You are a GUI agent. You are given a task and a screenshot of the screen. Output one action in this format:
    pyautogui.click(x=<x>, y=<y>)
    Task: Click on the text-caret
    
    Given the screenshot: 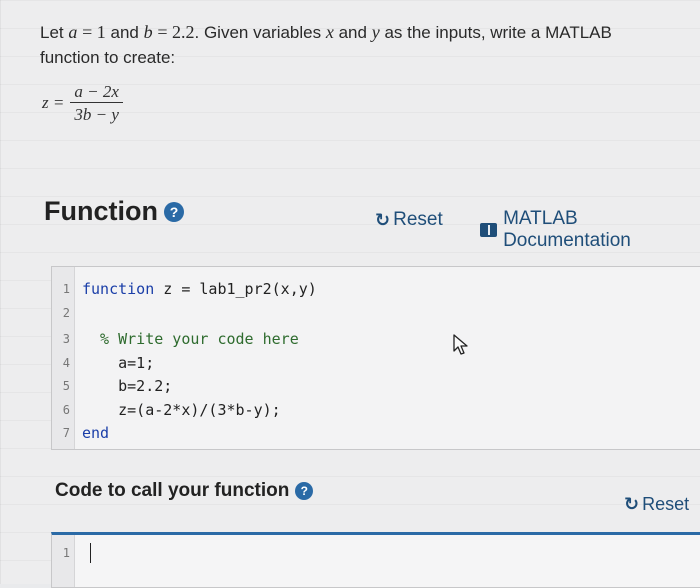 What is the action you would take?
    pyautogui.click(x=90, y=553)
    